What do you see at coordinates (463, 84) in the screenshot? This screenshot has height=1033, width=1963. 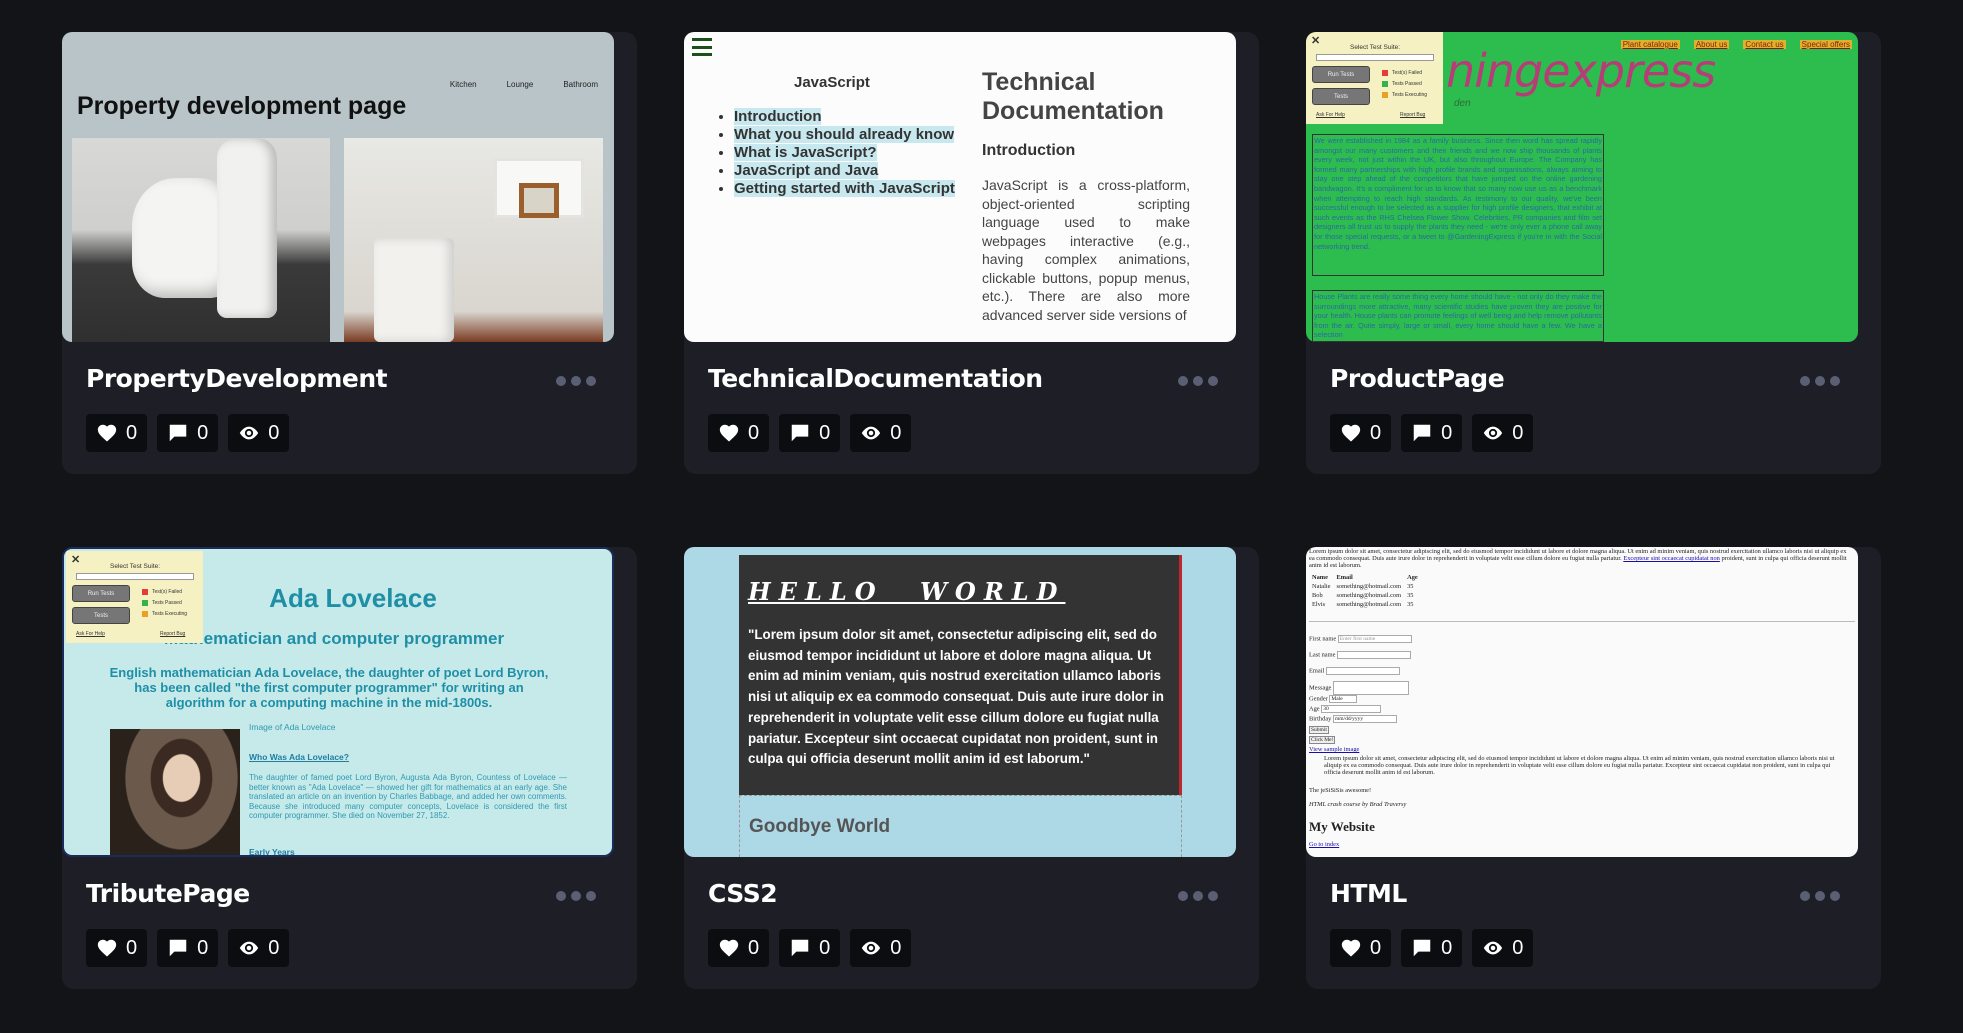 I see `nav-item: Kitchen` at bounding box center [463, 84].